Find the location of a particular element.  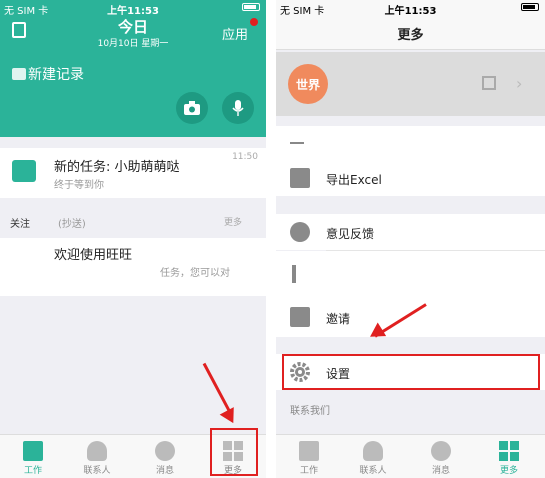

avatar-text: 世界 is located at coordinates (307, 84).